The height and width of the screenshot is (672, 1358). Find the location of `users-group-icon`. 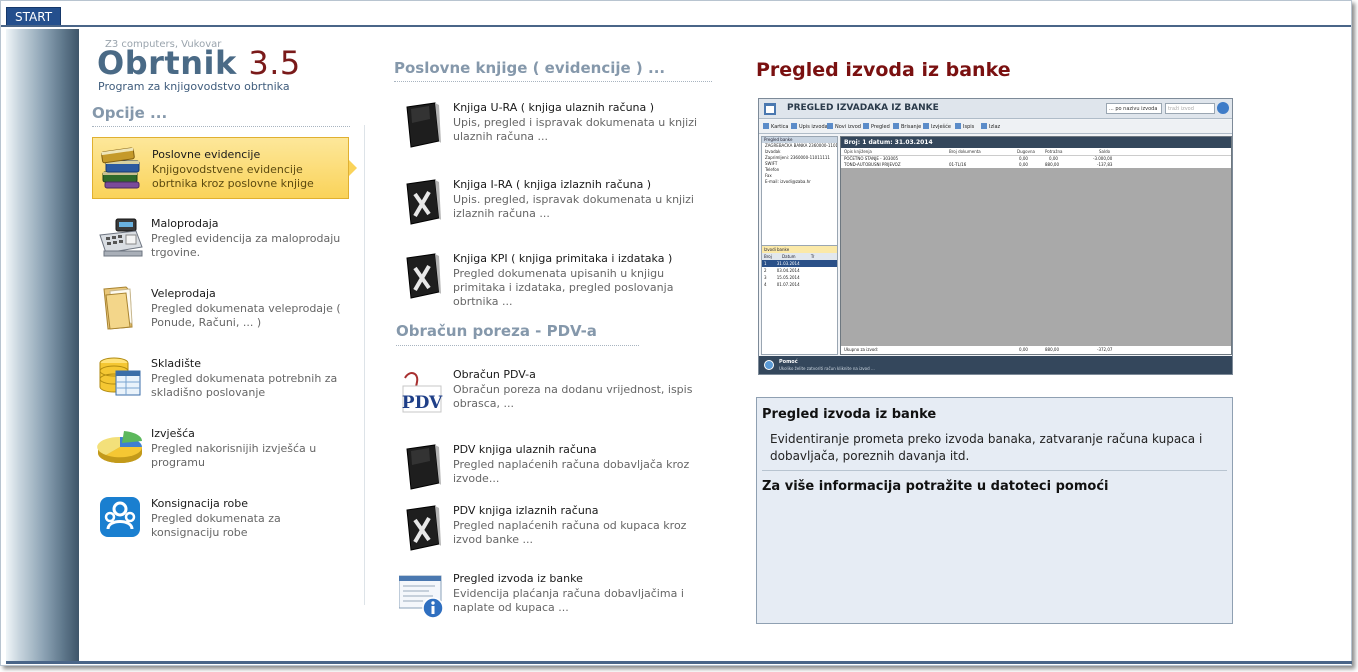

users-group-icon is located at coordinates (120, 517).